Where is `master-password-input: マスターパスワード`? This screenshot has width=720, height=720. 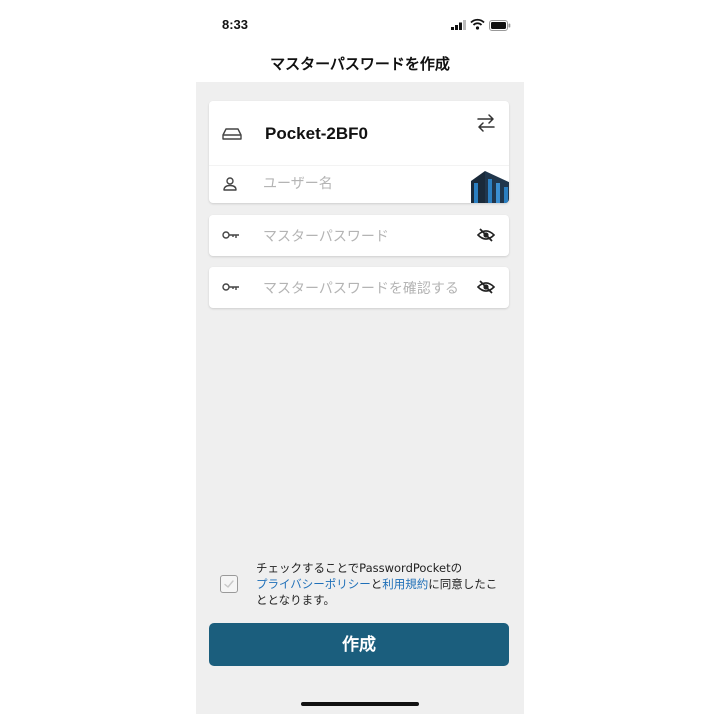
master-password-input: マスターパスワード is located at coordinates (326, 236).